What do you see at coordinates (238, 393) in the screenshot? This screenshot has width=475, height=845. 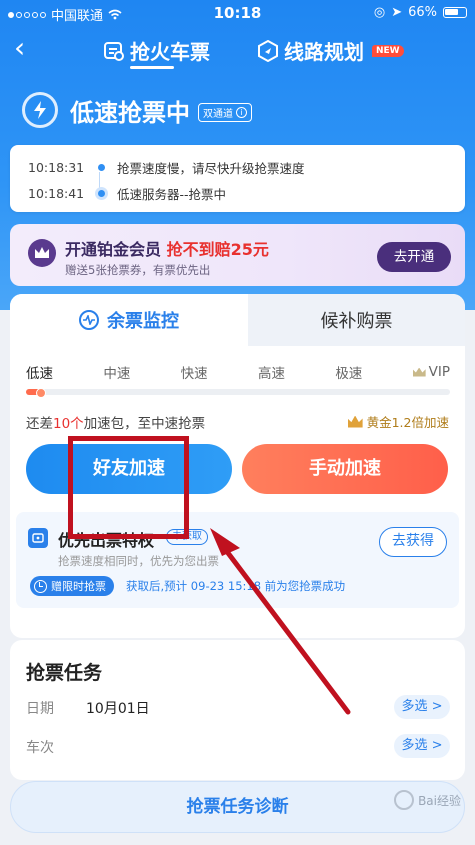 I see `speed-progress-track` at bounding box center [238, 393].